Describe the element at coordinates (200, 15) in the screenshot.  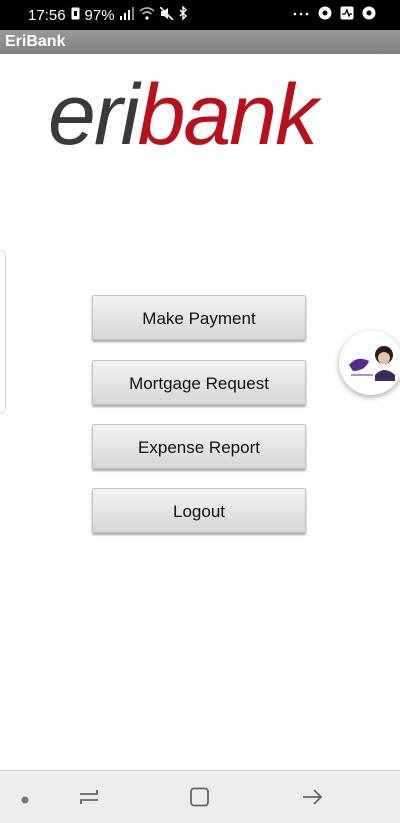
I see `status-bar: 17:56 97%` at that location.